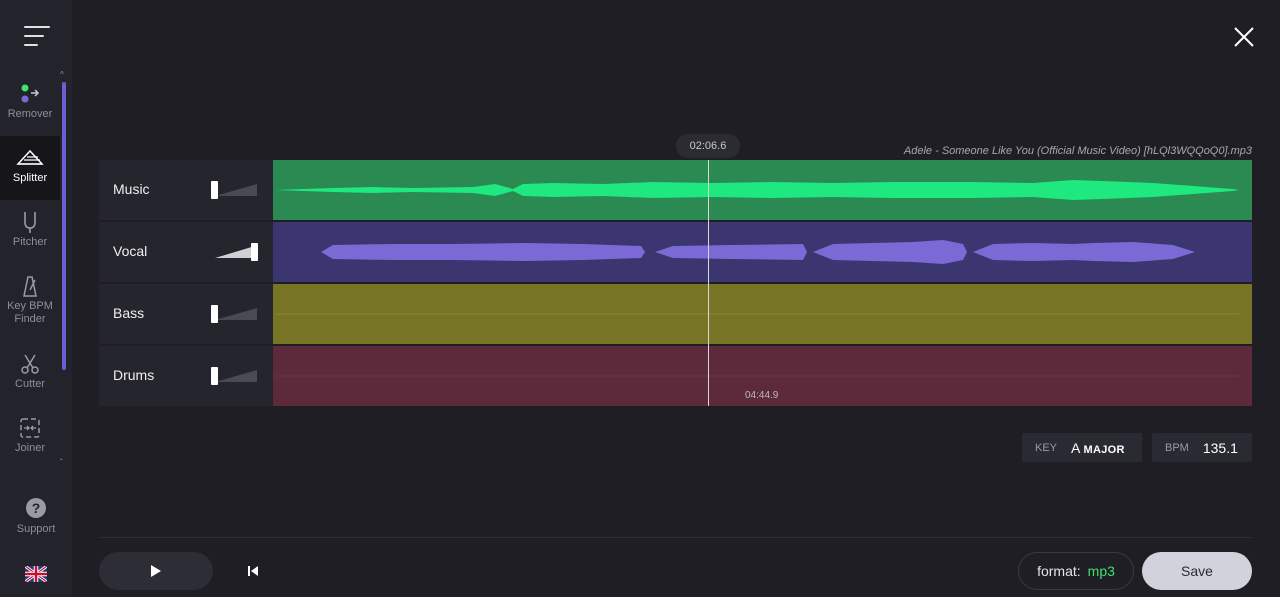 Image resolution: width=1280 pixels, height=597 pixels. I want to click on sidebar-item-key-bpm-finder: Key BPM Finder, so click(30, 296).